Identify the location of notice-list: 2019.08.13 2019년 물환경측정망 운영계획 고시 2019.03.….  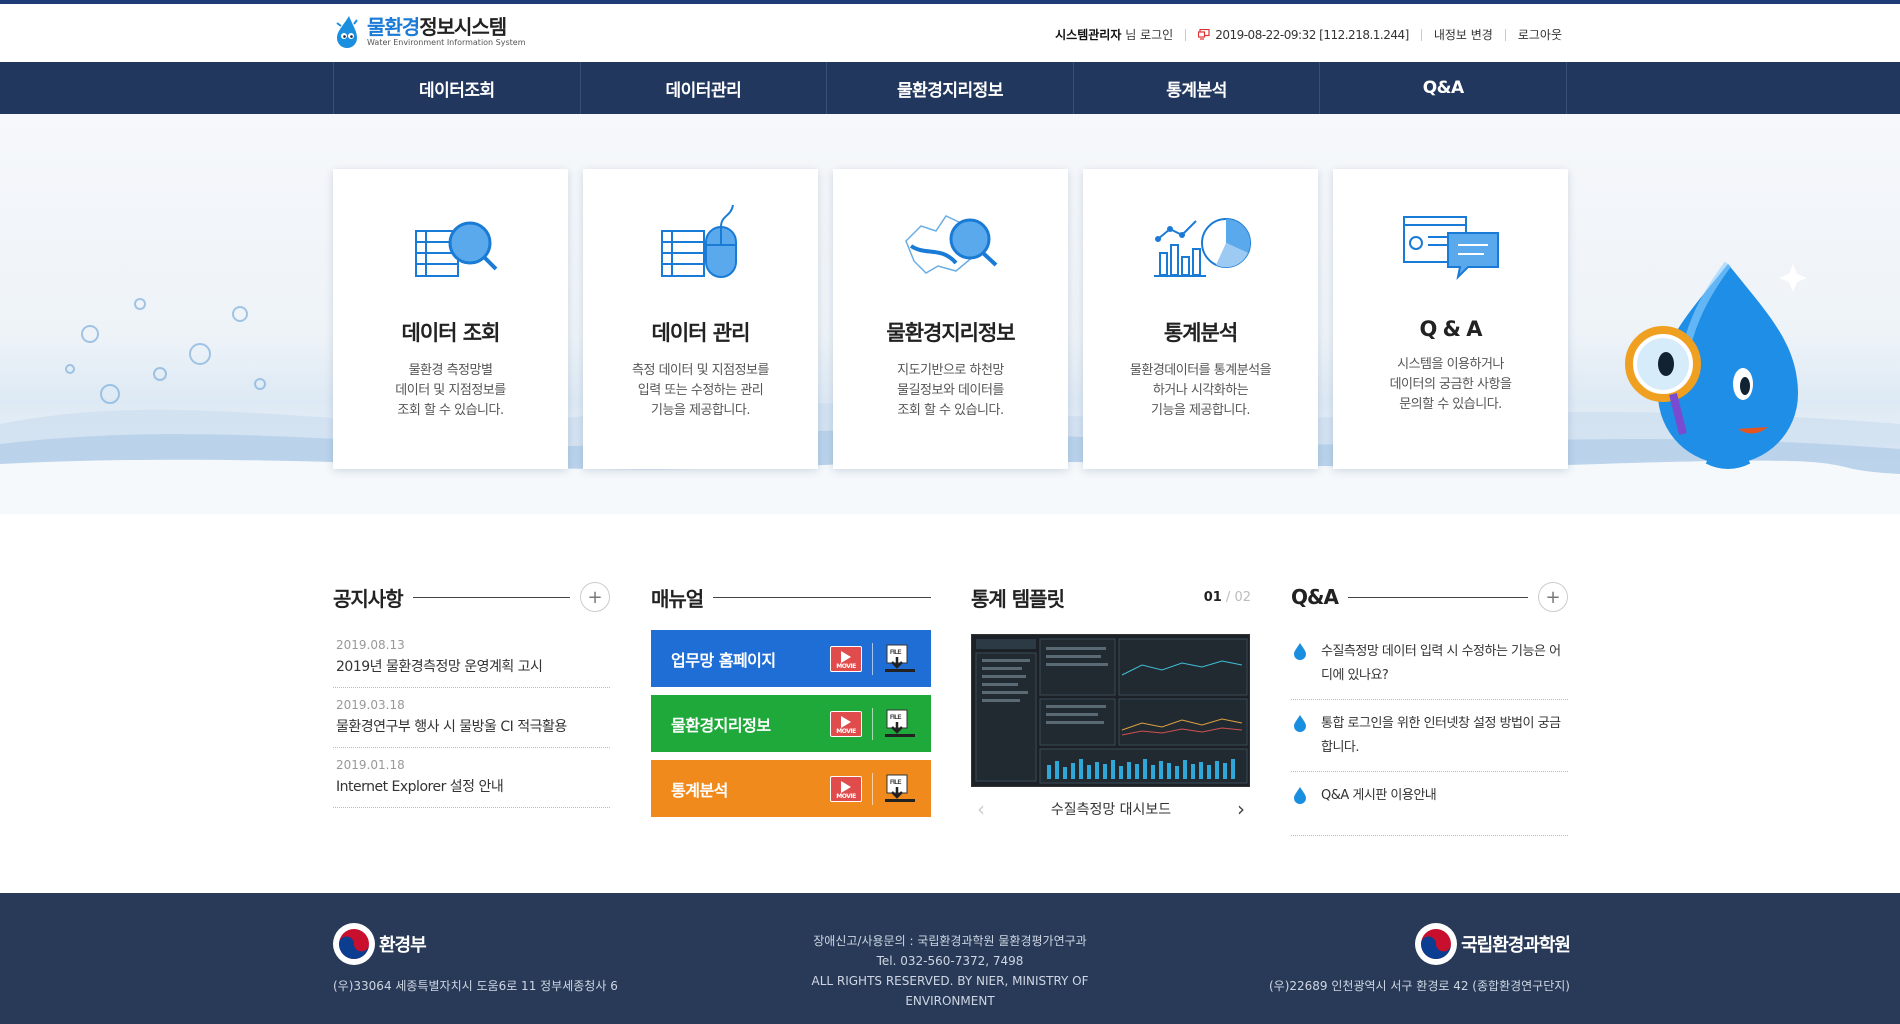
(471, 718).